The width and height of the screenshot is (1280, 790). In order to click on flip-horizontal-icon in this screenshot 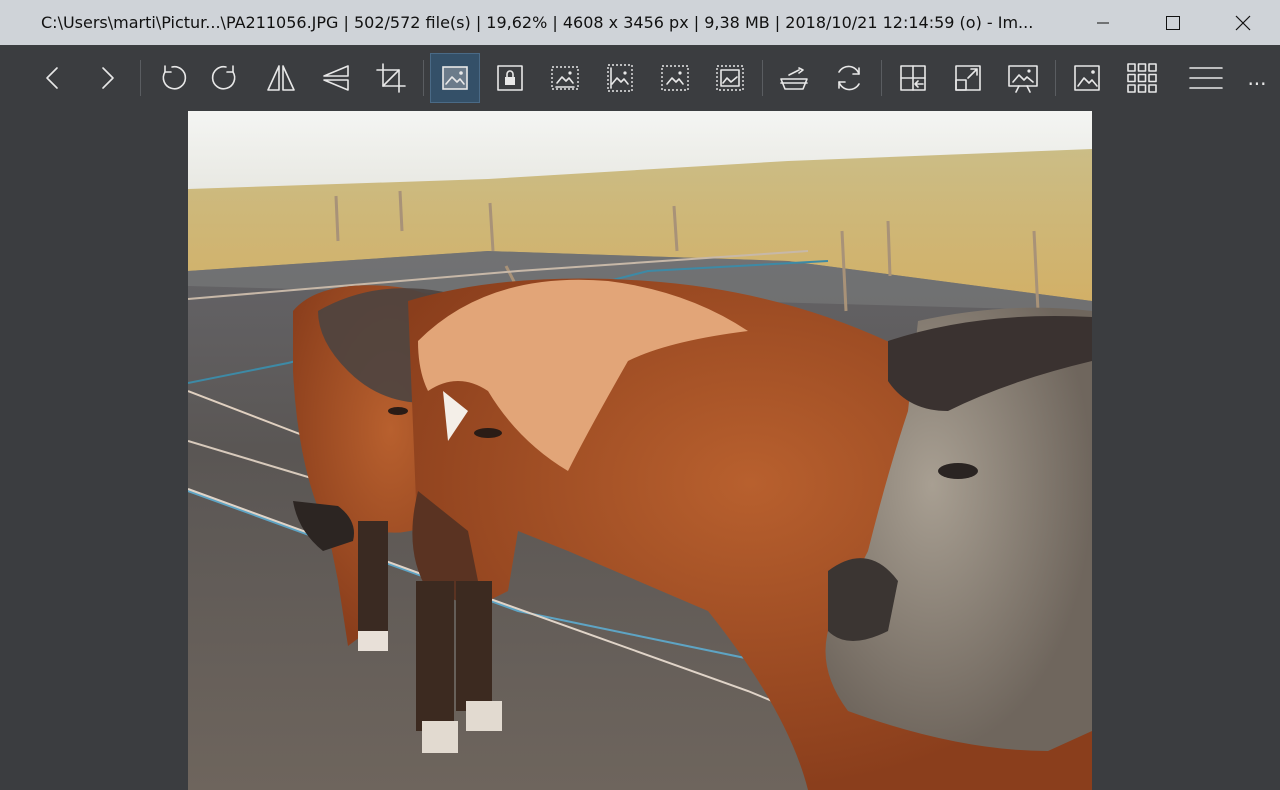, I will do `click(281, 78)`.